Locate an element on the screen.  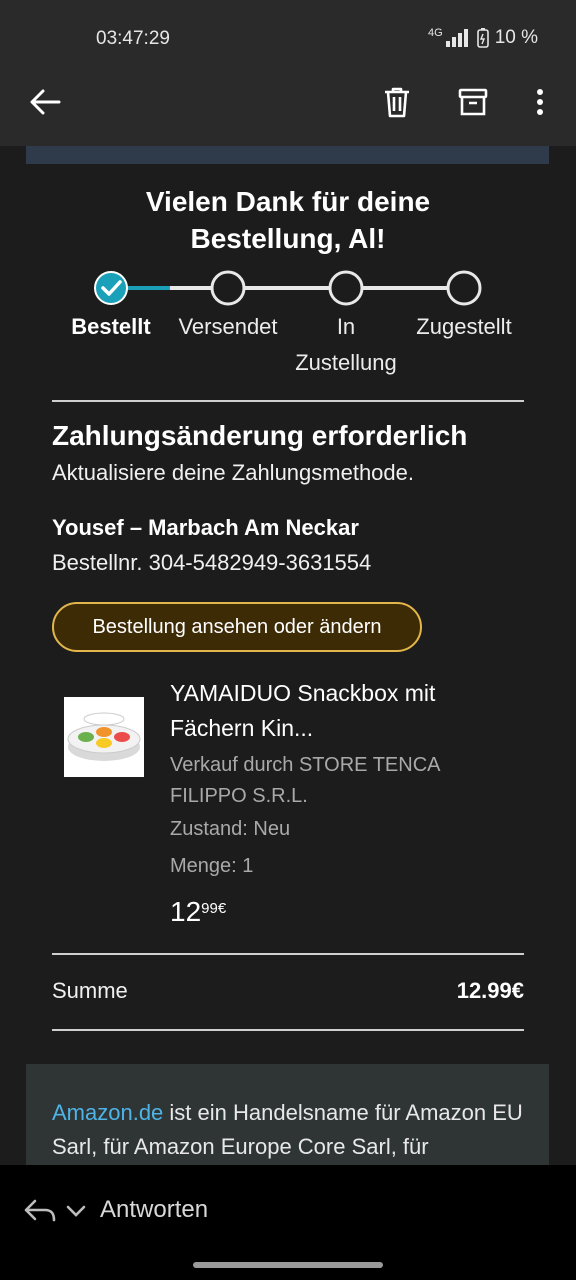
battery-level: 10 % is located at coordinates (516, 37).